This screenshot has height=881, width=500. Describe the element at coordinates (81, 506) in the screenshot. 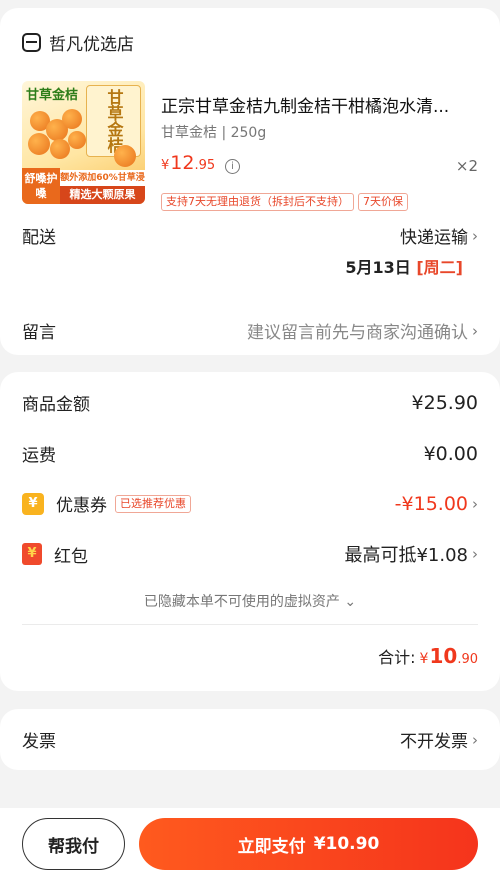

I see `coupon-label: 优惠券` at that location.